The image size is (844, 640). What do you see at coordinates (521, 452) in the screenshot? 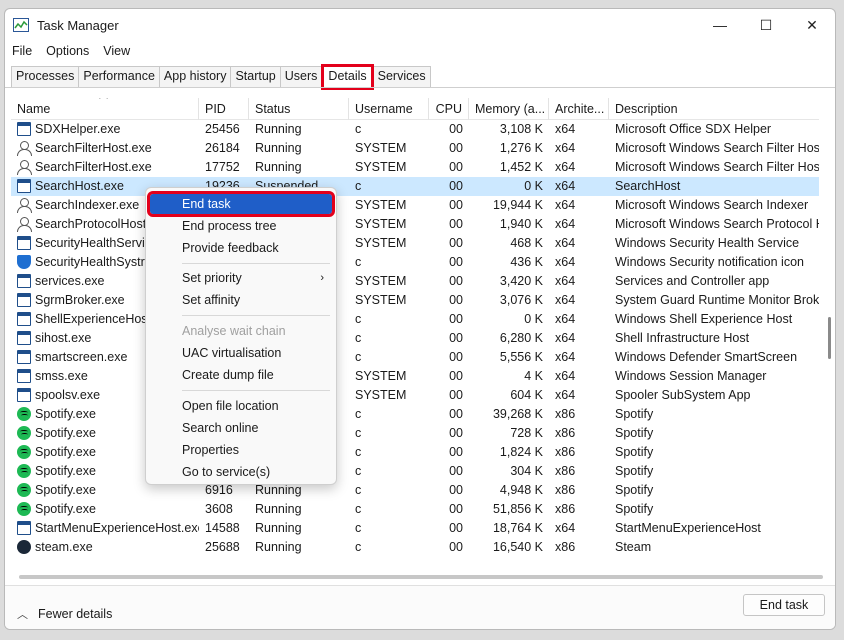
I see `cell-mem: 1,824 K` at bounding box center [521, 452].